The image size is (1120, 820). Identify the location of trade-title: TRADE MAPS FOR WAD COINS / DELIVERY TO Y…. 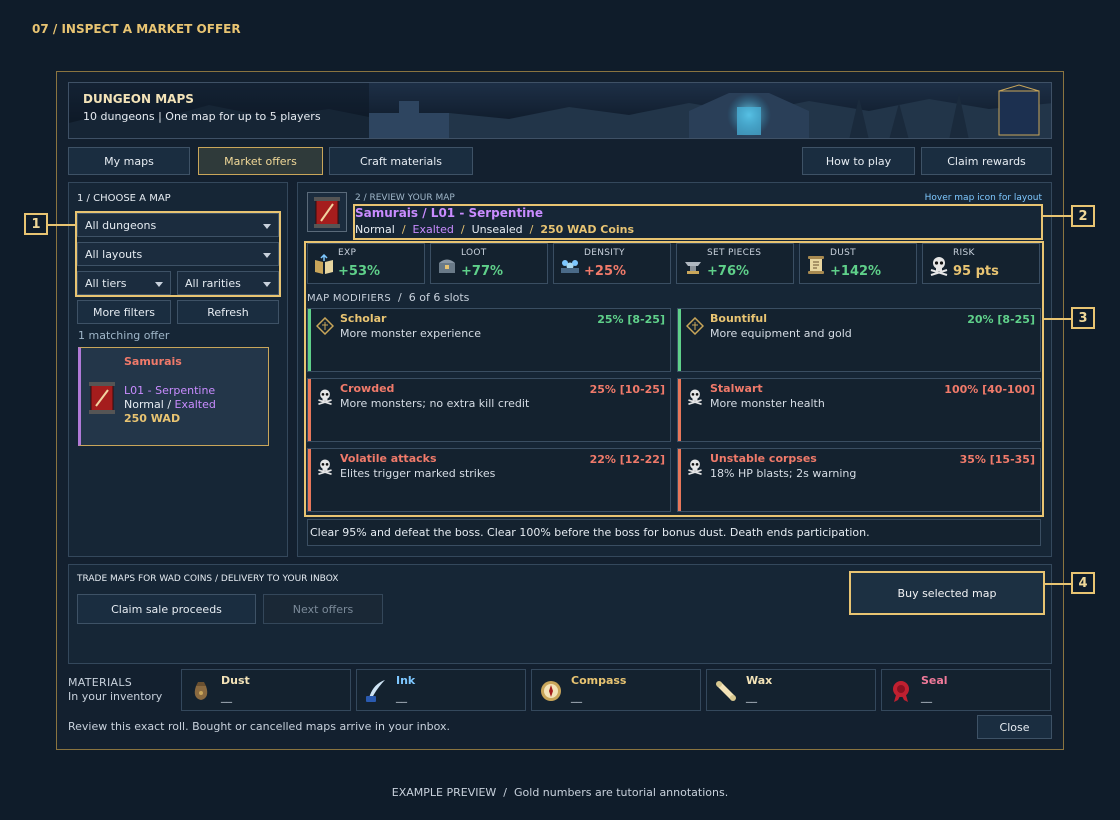
(208, 579).